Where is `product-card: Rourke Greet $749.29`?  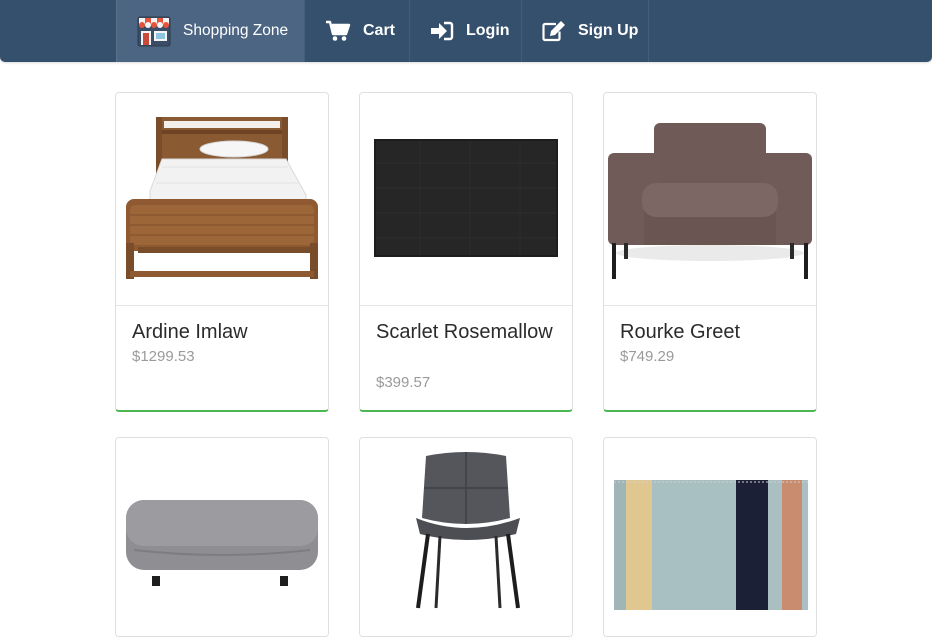
product-card: Rourke Greet $749.29 is located at coordinates (710, 252).